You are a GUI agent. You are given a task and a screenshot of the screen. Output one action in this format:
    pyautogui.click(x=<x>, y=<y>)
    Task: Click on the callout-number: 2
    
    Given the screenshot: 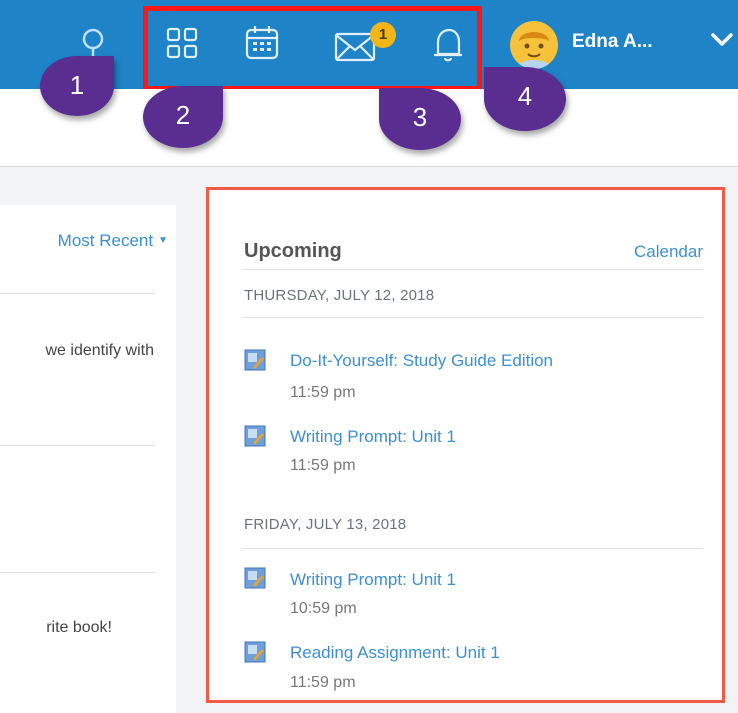 What is the action you would take?
    pyautogui.click(x=183, y=115)
    